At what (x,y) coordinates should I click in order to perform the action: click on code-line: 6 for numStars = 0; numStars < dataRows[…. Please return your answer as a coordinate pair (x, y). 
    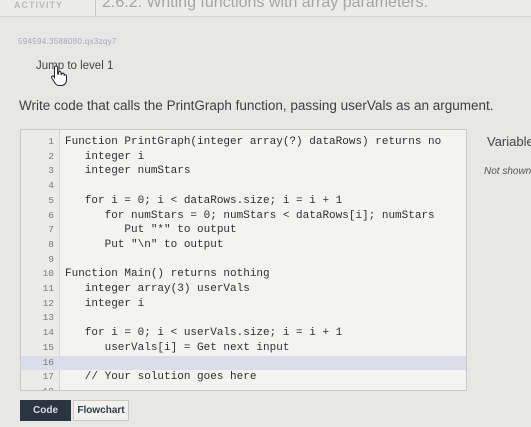
    Looking at the image, I should click on (243, 216).